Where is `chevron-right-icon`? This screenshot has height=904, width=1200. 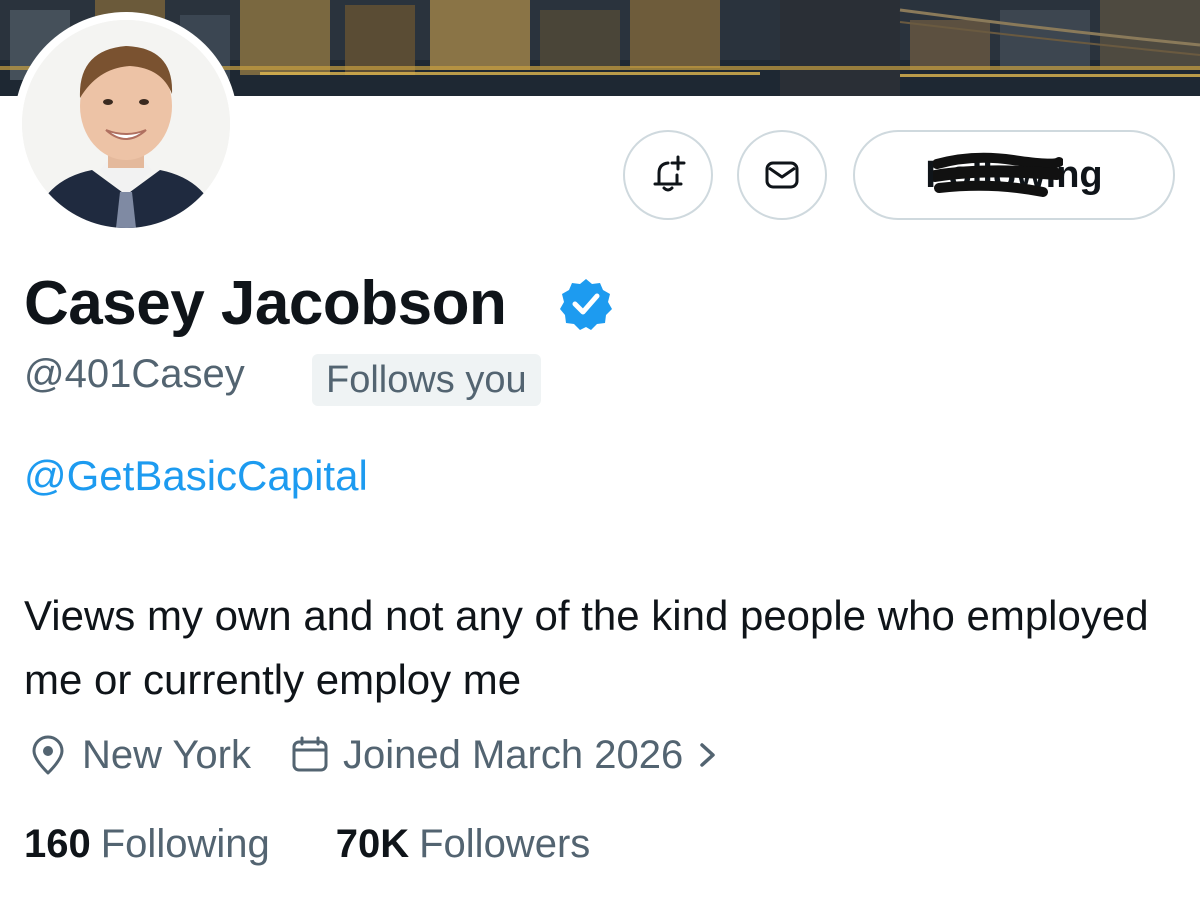
chevron-right-icon is located at coordinates (707, 755).